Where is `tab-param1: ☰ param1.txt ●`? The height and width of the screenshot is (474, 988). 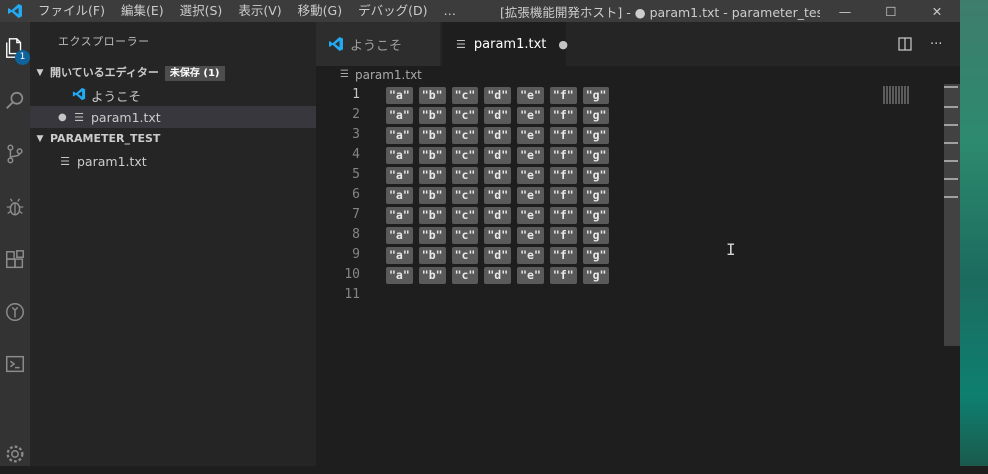 tab-param1: ☰ param1.txt ● is located at coordinates (505, 44).